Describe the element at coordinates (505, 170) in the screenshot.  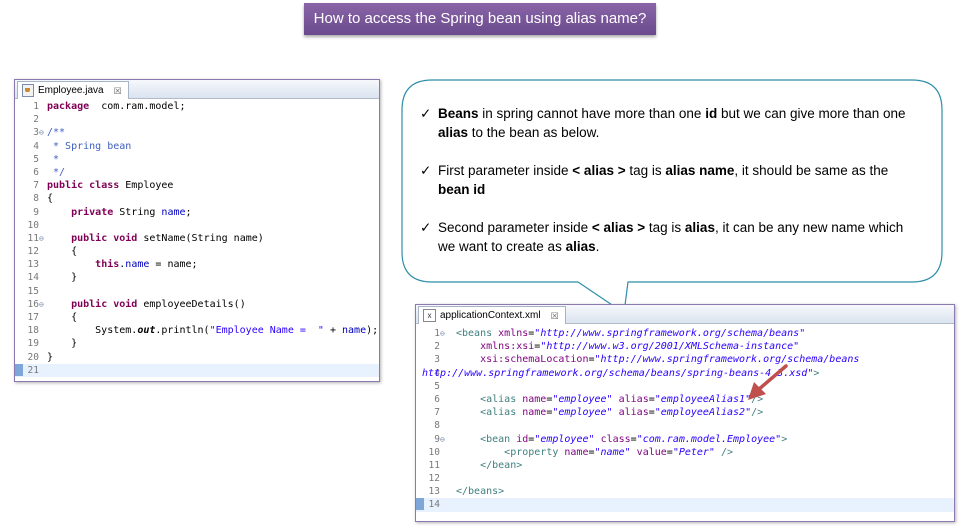
I see `callout-text-run: First parameter inside` at that location.